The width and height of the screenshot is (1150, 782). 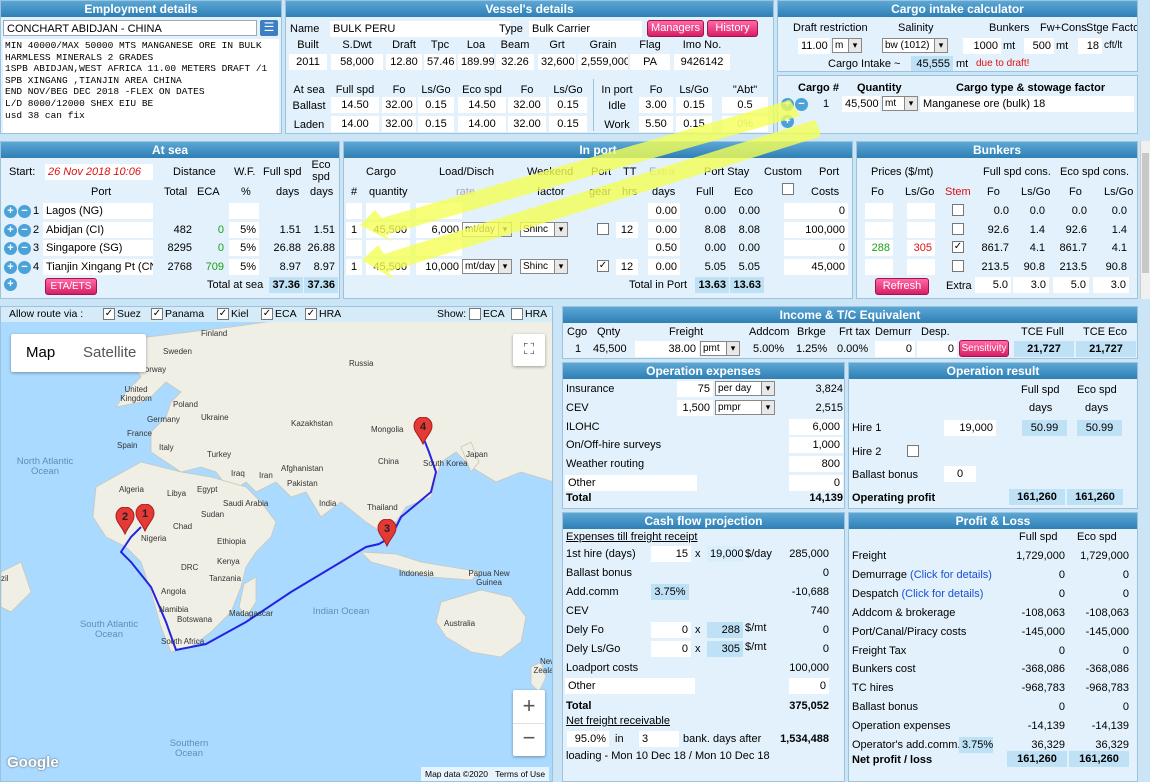 What do you see at coordinates (879, 248) in the screenshot?
I see `fo-price-input: 288` at bounding box center [879, 248].